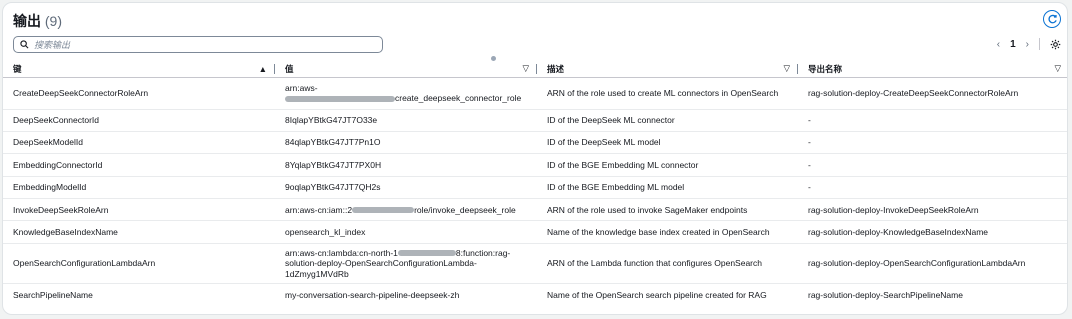  I want to click on value-line: arn:aws-, so click(301, 87).